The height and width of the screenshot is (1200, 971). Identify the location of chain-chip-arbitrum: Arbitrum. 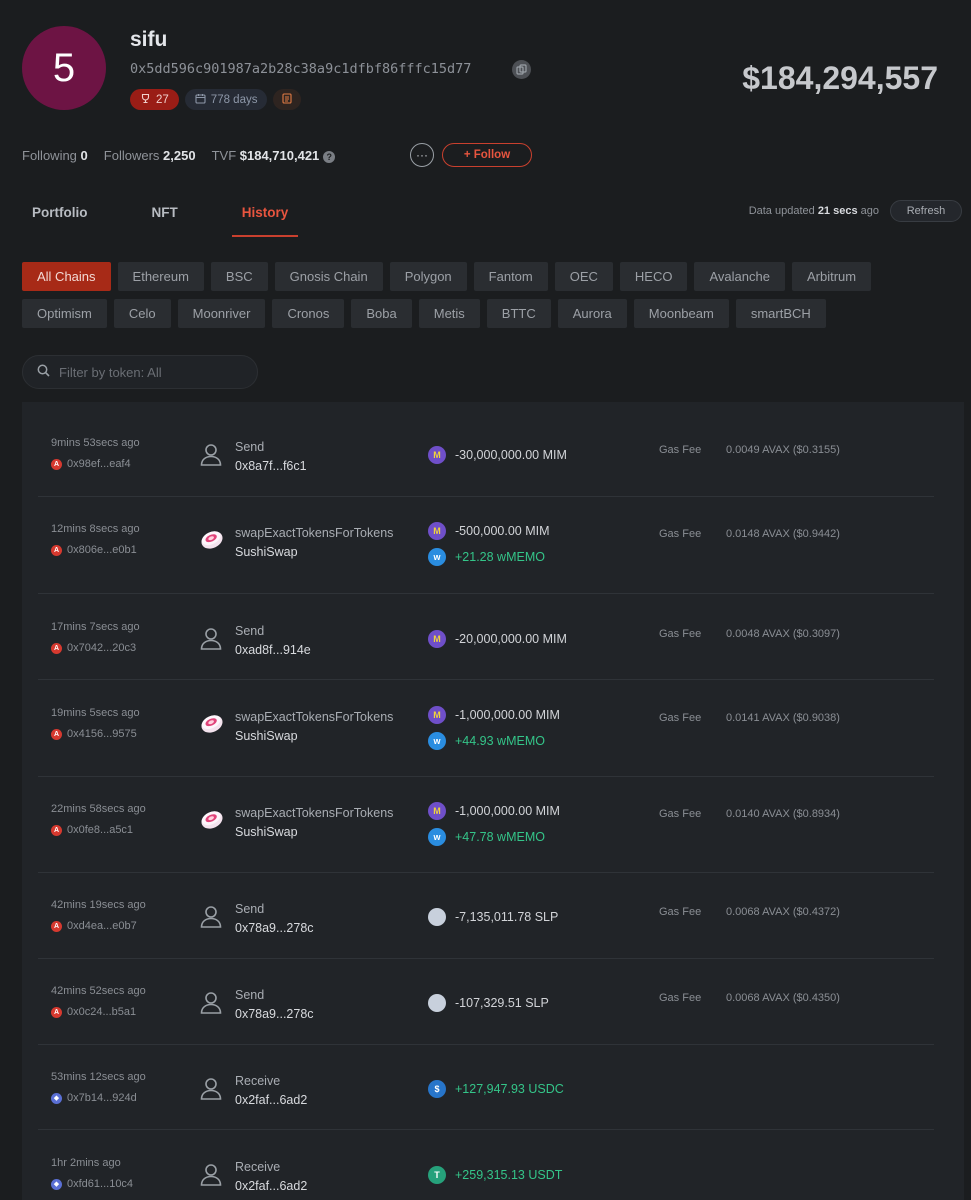
(831, 276).